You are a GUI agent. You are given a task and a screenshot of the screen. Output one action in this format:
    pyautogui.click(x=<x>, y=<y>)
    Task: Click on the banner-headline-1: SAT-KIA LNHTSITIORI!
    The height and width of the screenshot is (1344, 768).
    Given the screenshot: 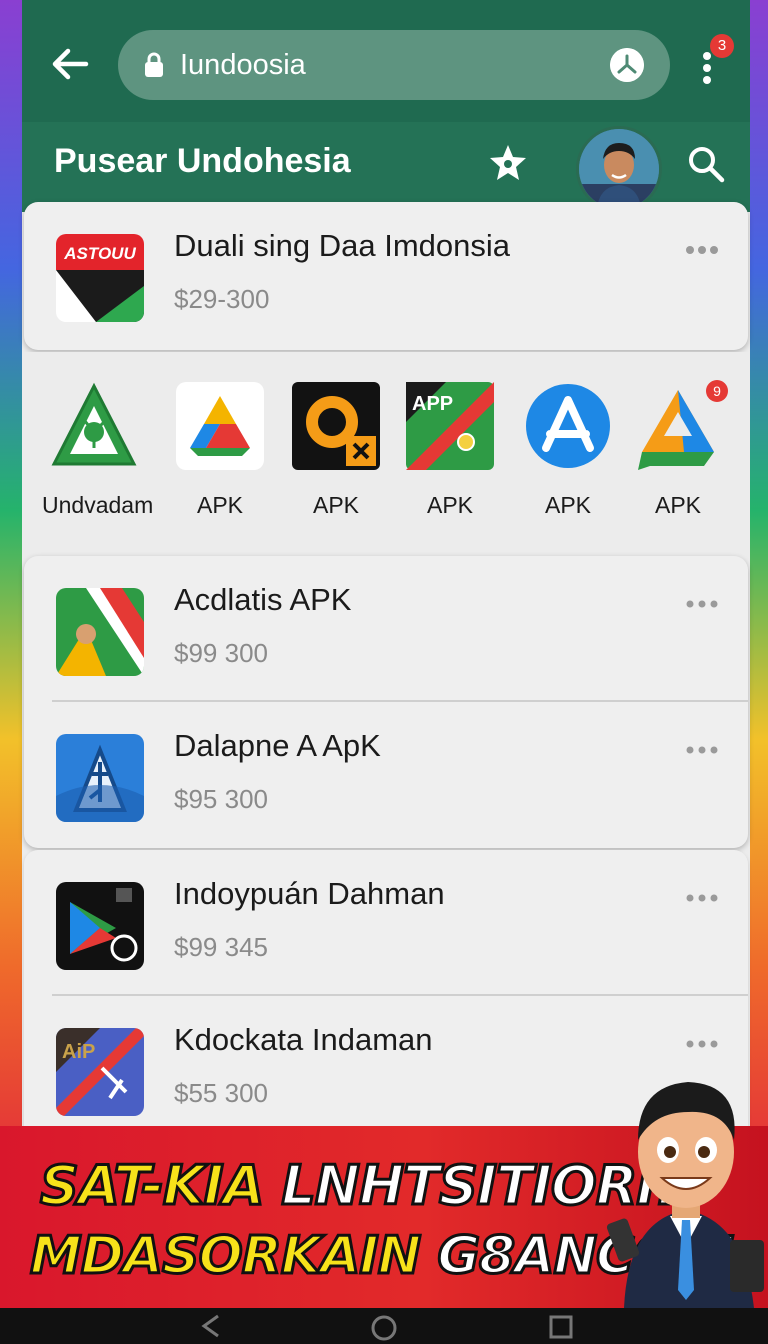 What is the action you would take?
    pyautogui.click(x=360, y=1186)
    